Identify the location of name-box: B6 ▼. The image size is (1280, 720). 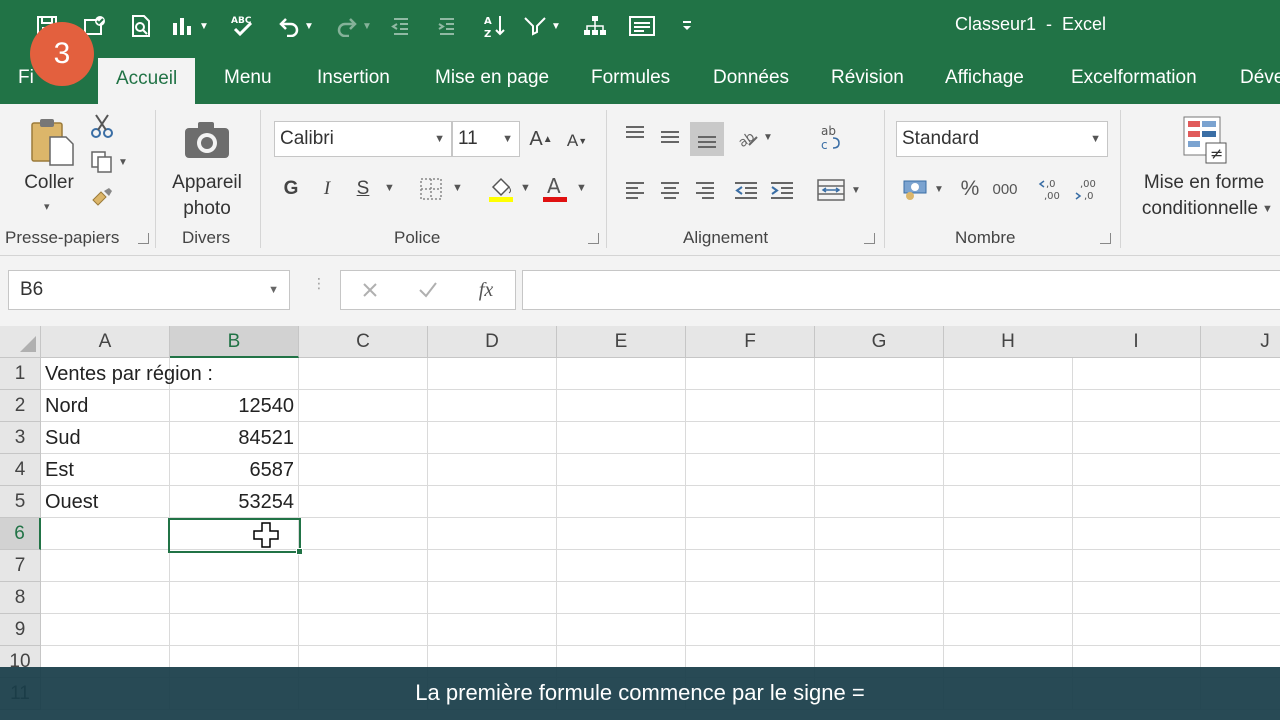
(149, 290).